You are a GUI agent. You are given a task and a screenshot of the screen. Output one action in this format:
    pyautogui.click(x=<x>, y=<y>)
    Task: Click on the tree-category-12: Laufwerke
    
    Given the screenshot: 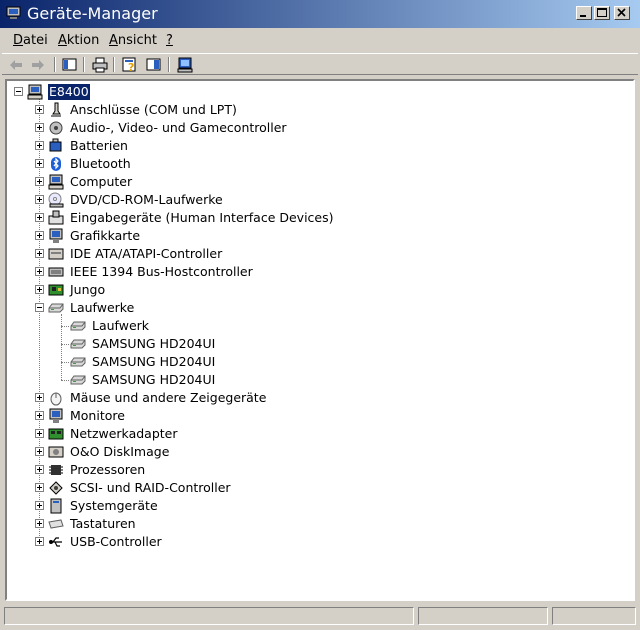 What is the action you would take?
    pyautogui.click(x=285, y=308)
    